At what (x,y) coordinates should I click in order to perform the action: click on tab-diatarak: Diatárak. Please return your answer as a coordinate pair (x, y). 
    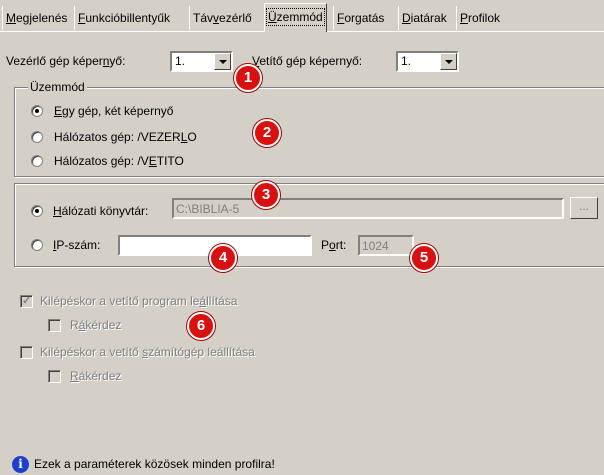
    Looking at the image, I should click on (424, 18).